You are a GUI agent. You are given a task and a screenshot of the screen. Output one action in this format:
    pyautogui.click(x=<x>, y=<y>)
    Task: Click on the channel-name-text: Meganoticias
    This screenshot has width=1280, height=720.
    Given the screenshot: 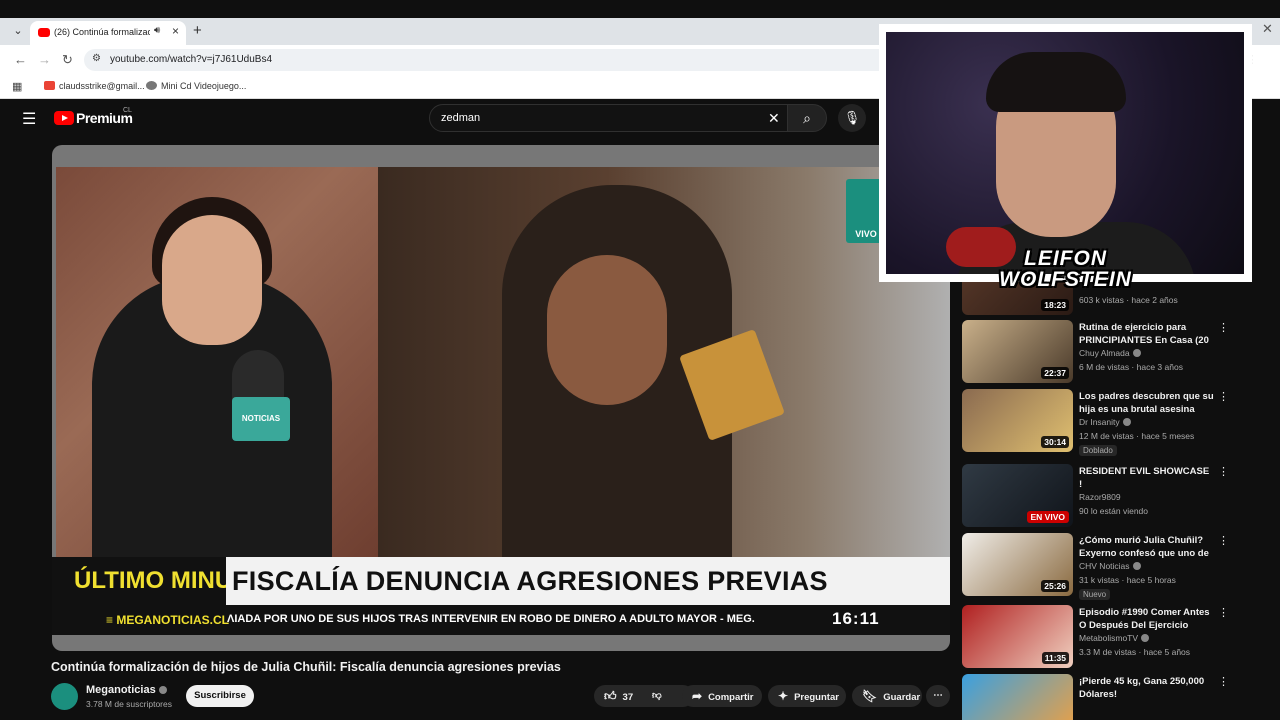 What is the action you would take?
    pyautogui.click(x=121, y=690)
    